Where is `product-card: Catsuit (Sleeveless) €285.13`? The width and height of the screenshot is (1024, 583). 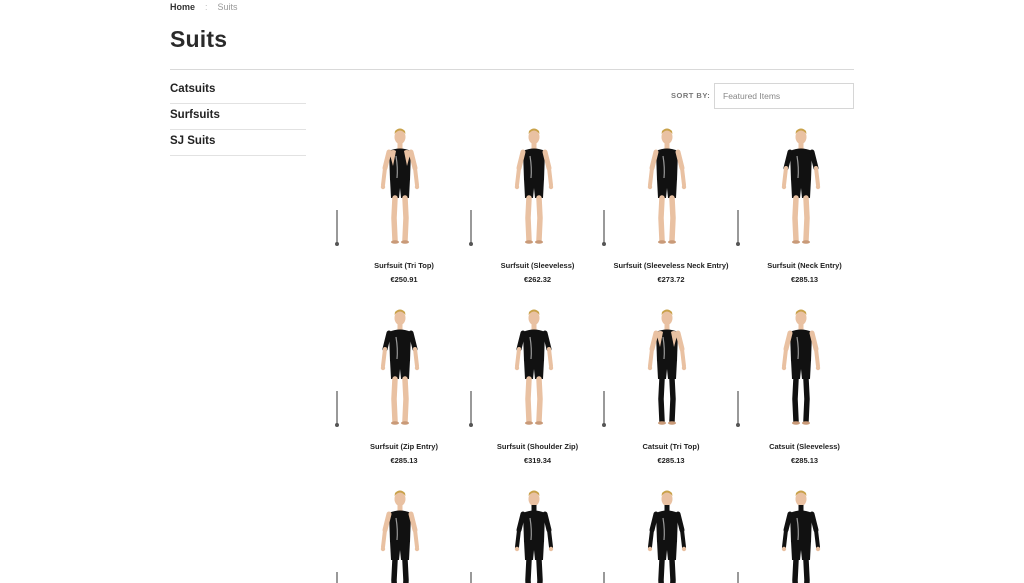
product-card: Catsuit (Sleeveless) €285.13 is located at coordinates (802, 389).